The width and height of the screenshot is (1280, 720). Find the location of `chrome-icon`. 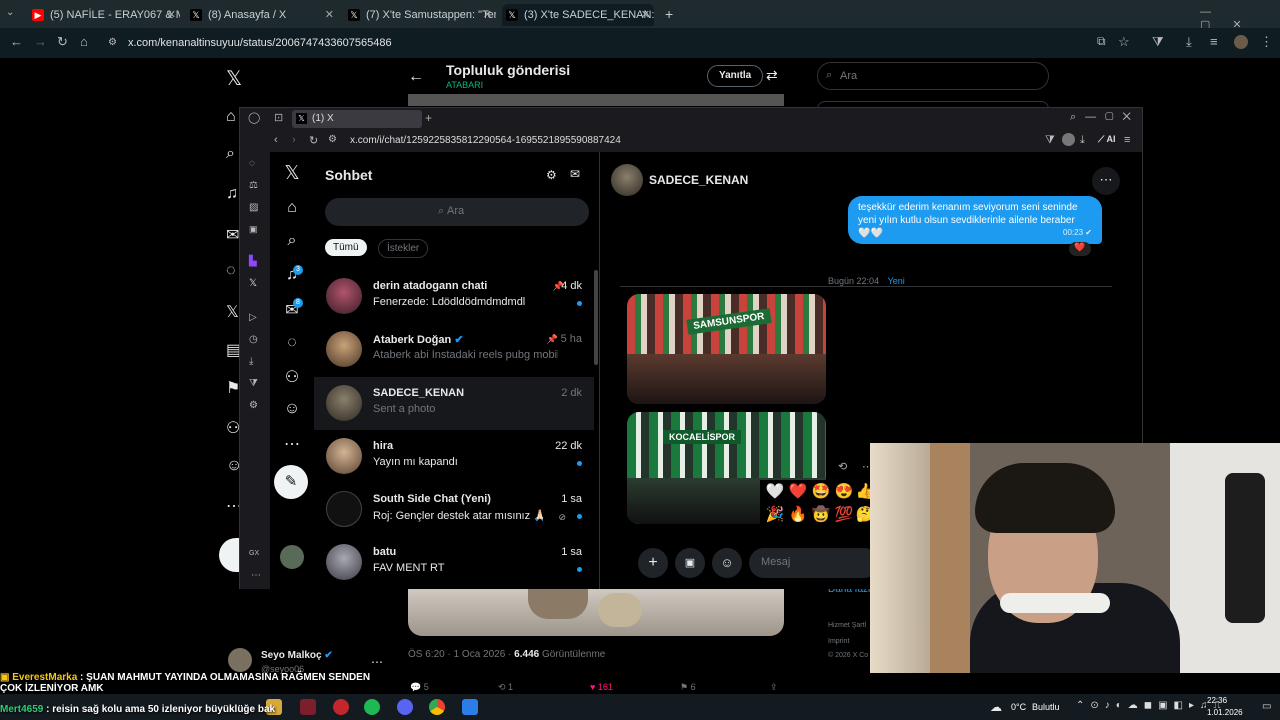

chrome-icon is located at coordinates (437, 707).